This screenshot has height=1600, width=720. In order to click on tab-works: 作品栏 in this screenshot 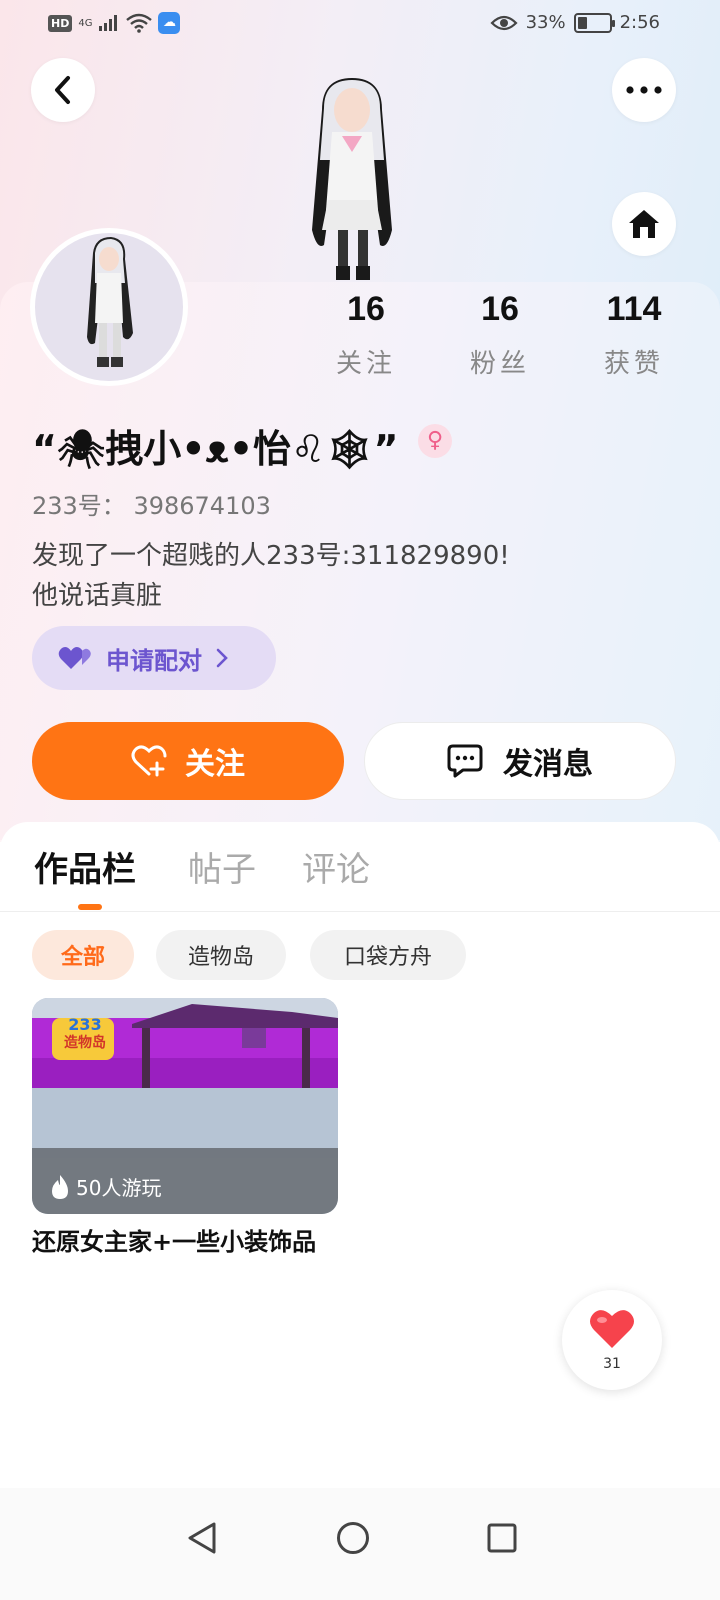, I will do `click(85, 866)`.